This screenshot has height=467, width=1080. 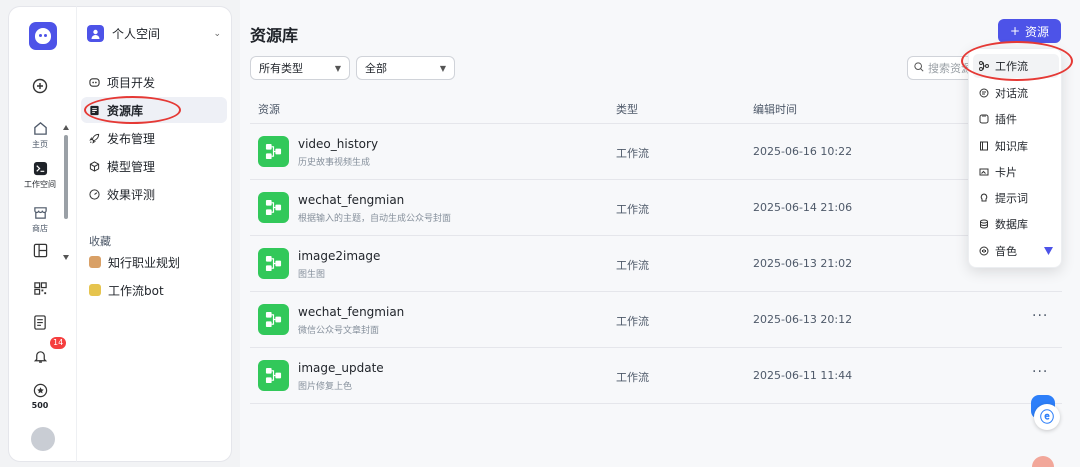 I want to click on page-title: 资源库, so click(x=274, y=35).